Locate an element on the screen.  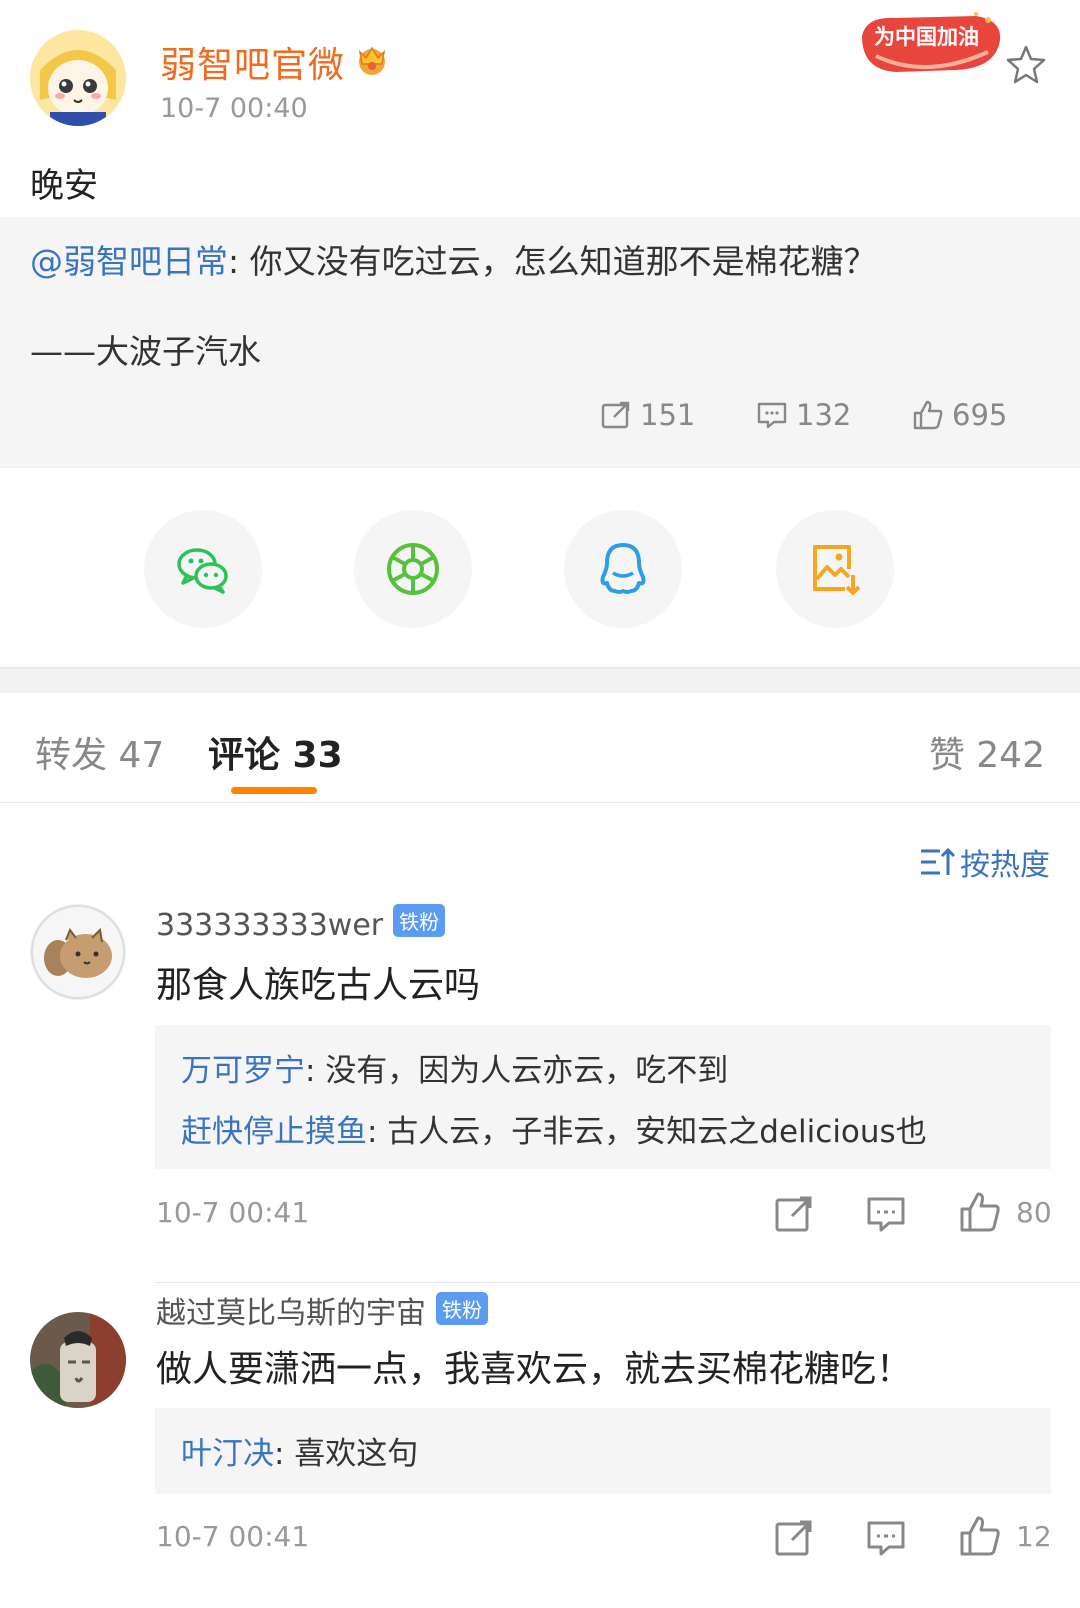
repost-user-link: @弱智吧日常 is located at coordinates (129, 261).